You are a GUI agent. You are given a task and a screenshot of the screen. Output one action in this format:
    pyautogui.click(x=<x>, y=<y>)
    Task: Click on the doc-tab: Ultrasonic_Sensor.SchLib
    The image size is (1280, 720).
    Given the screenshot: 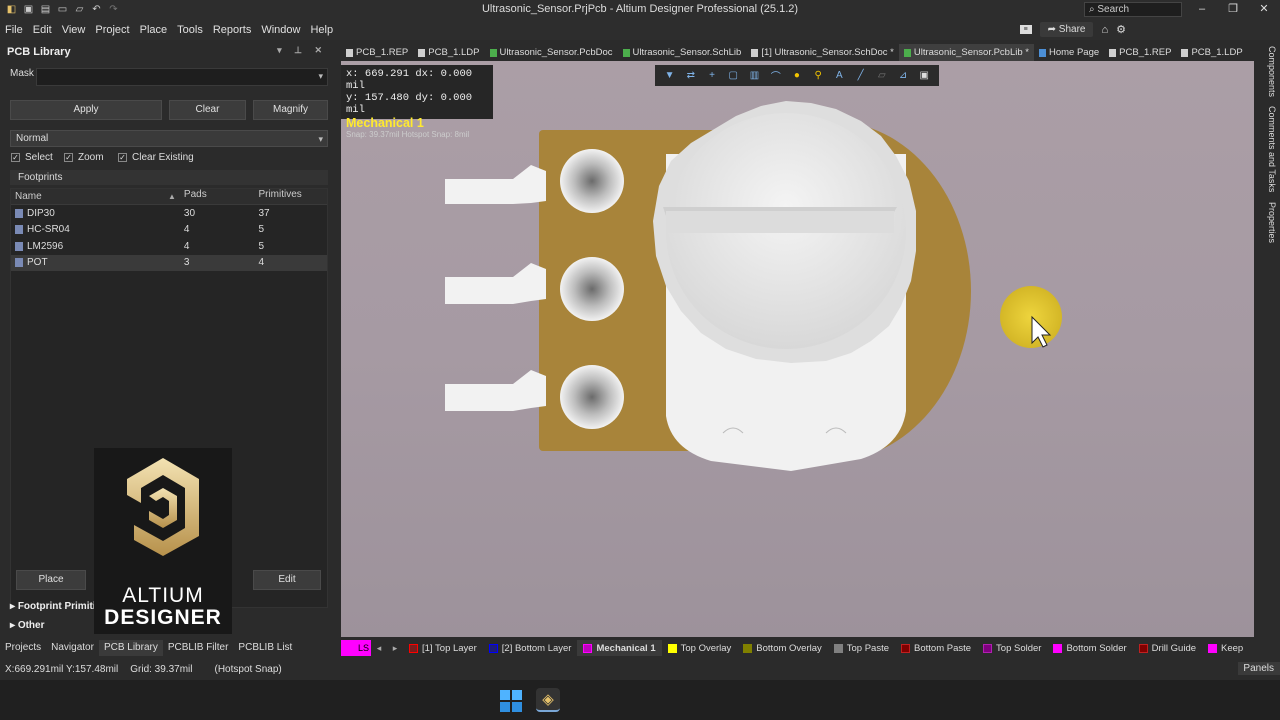 What is the action you would take?
    pyautogui.click(x=682, y=52)
    